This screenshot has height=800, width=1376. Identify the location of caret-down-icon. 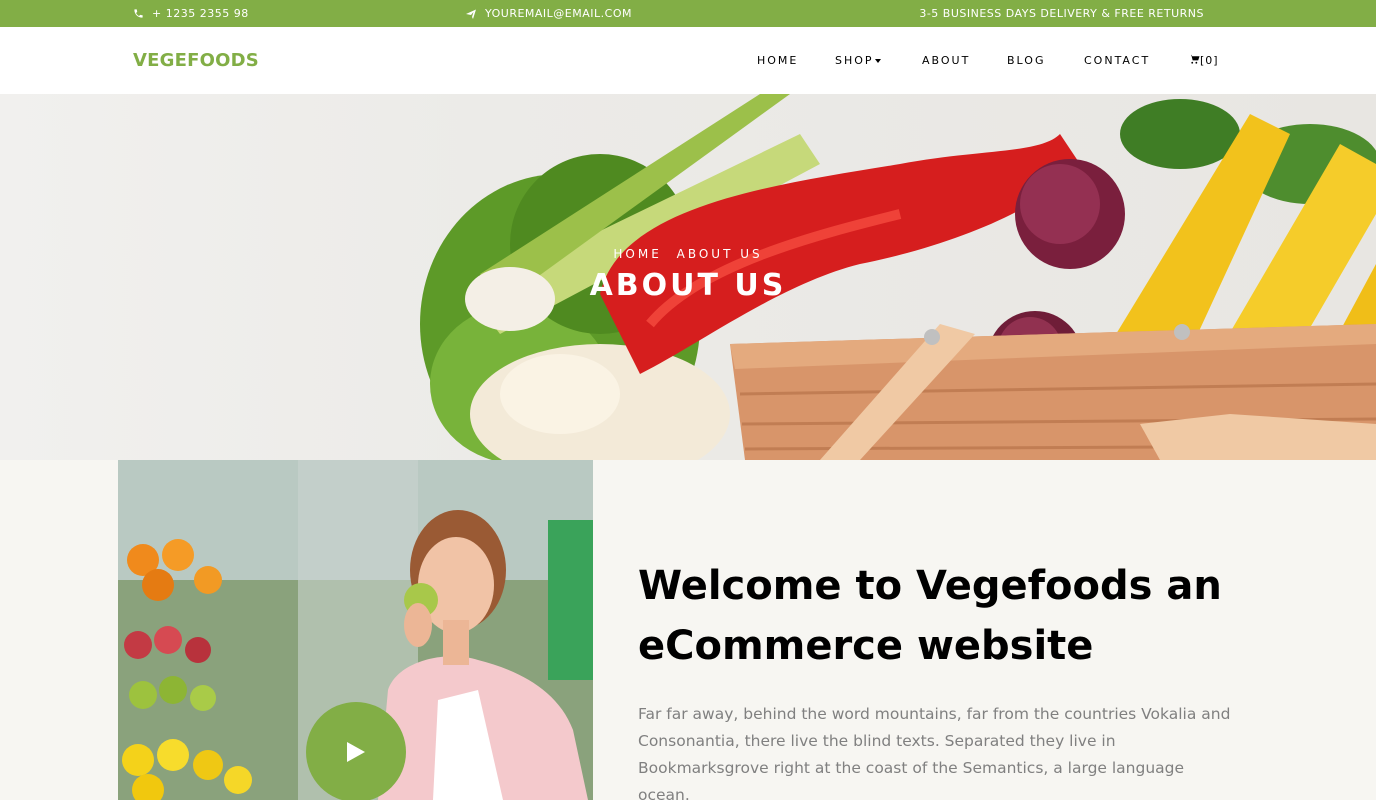
(877, 61).